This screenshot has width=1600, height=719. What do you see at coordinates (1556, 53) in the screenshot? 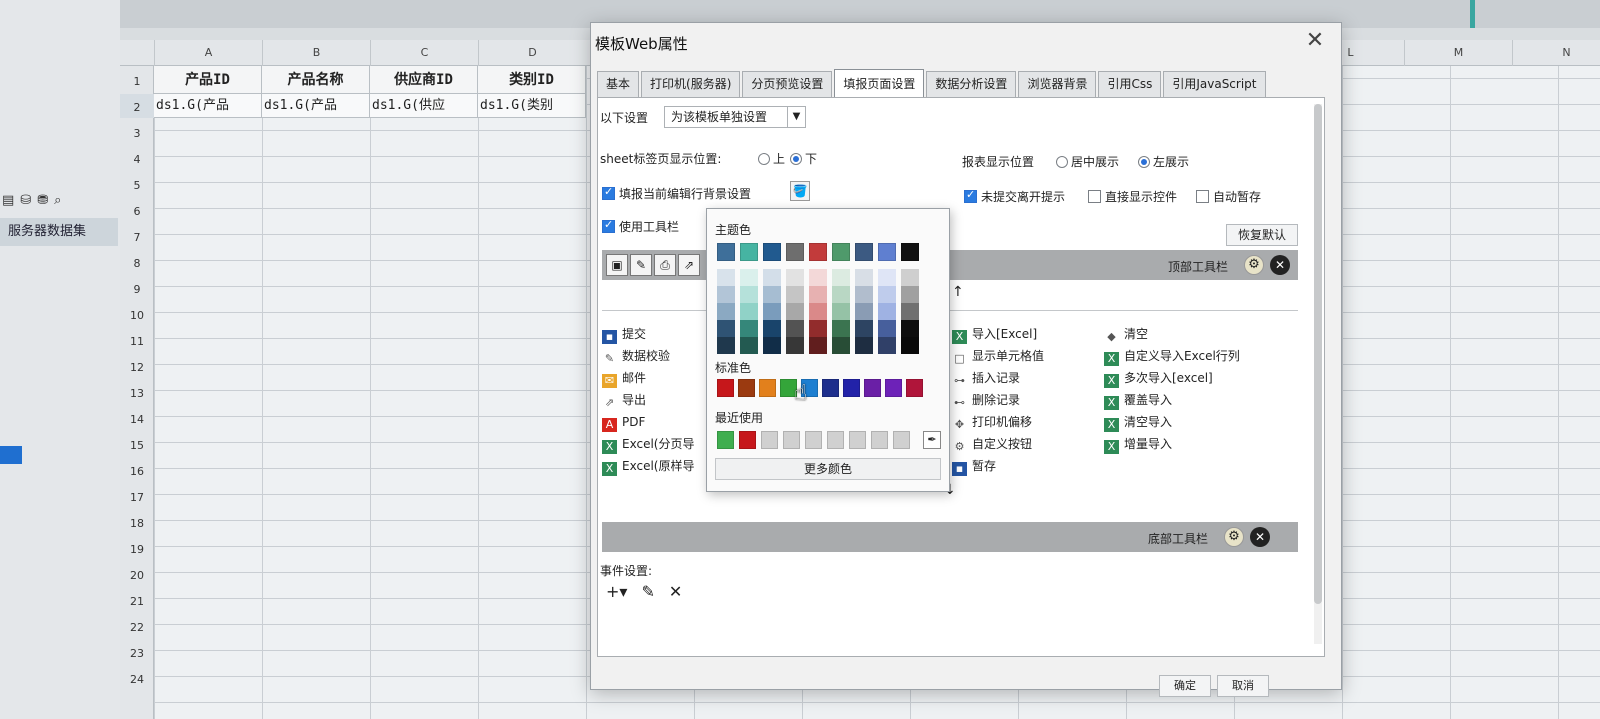
I see `column-header-n: N` at bounding box center [1556, 53].